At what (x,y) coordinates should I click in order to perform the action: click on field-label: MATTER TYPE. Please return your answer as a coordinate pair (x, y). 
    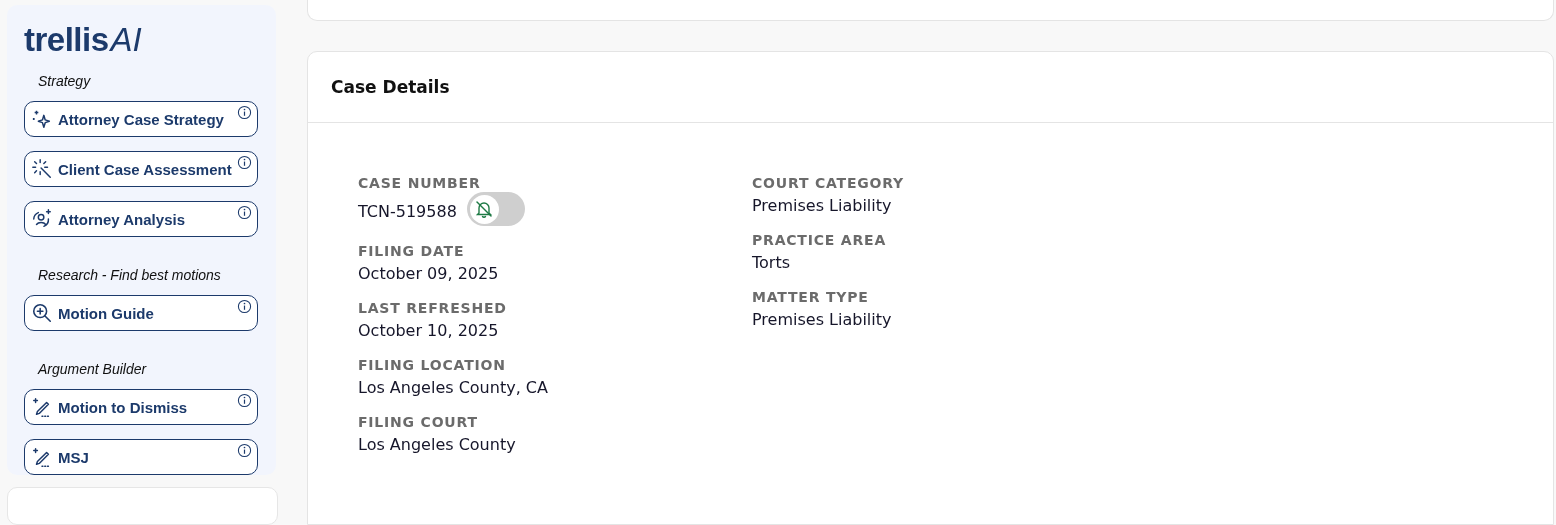
    Looking at the image, I should click on (810, 297).